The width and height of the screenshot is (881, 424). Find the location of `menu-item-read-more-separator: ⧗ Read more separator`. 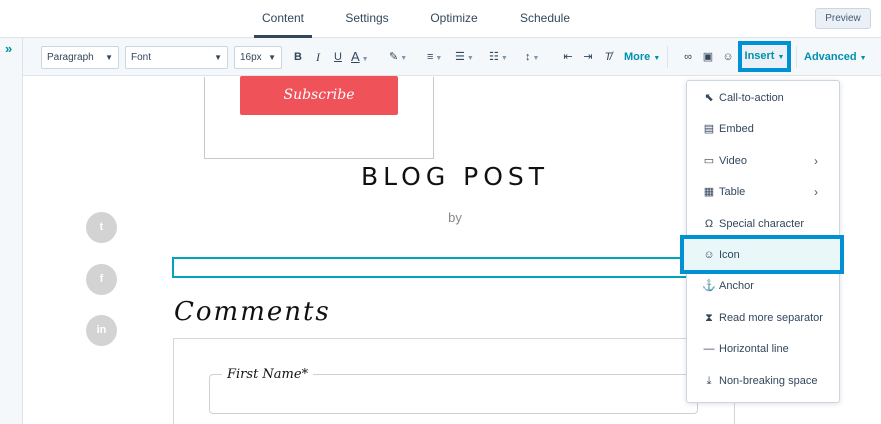

menu-item-read-more-separator: ⧗ Read more separator is located at coordinates (763, 318).